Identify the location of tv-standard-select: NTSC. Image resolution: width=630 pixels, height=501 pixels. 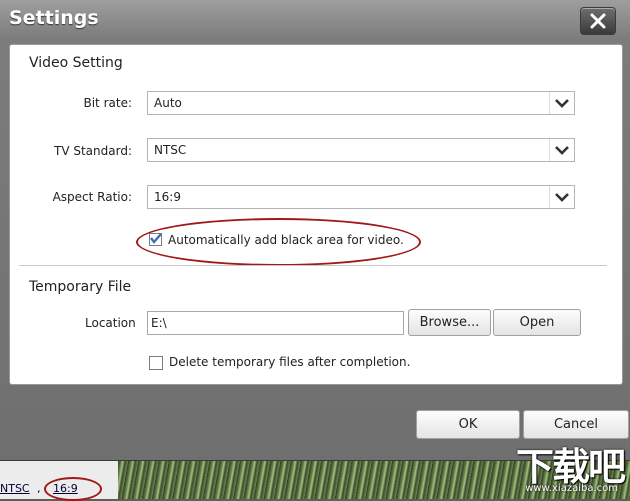
(361, 150).